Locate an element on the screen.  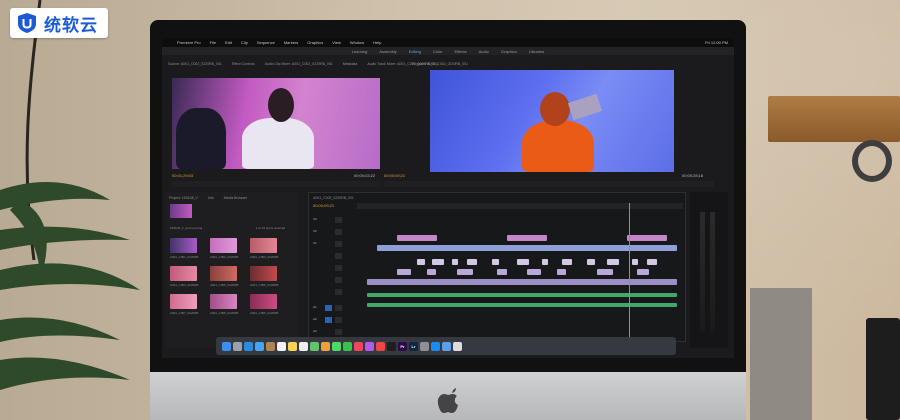
timeline-track-area is located at coordinates (520, 275).